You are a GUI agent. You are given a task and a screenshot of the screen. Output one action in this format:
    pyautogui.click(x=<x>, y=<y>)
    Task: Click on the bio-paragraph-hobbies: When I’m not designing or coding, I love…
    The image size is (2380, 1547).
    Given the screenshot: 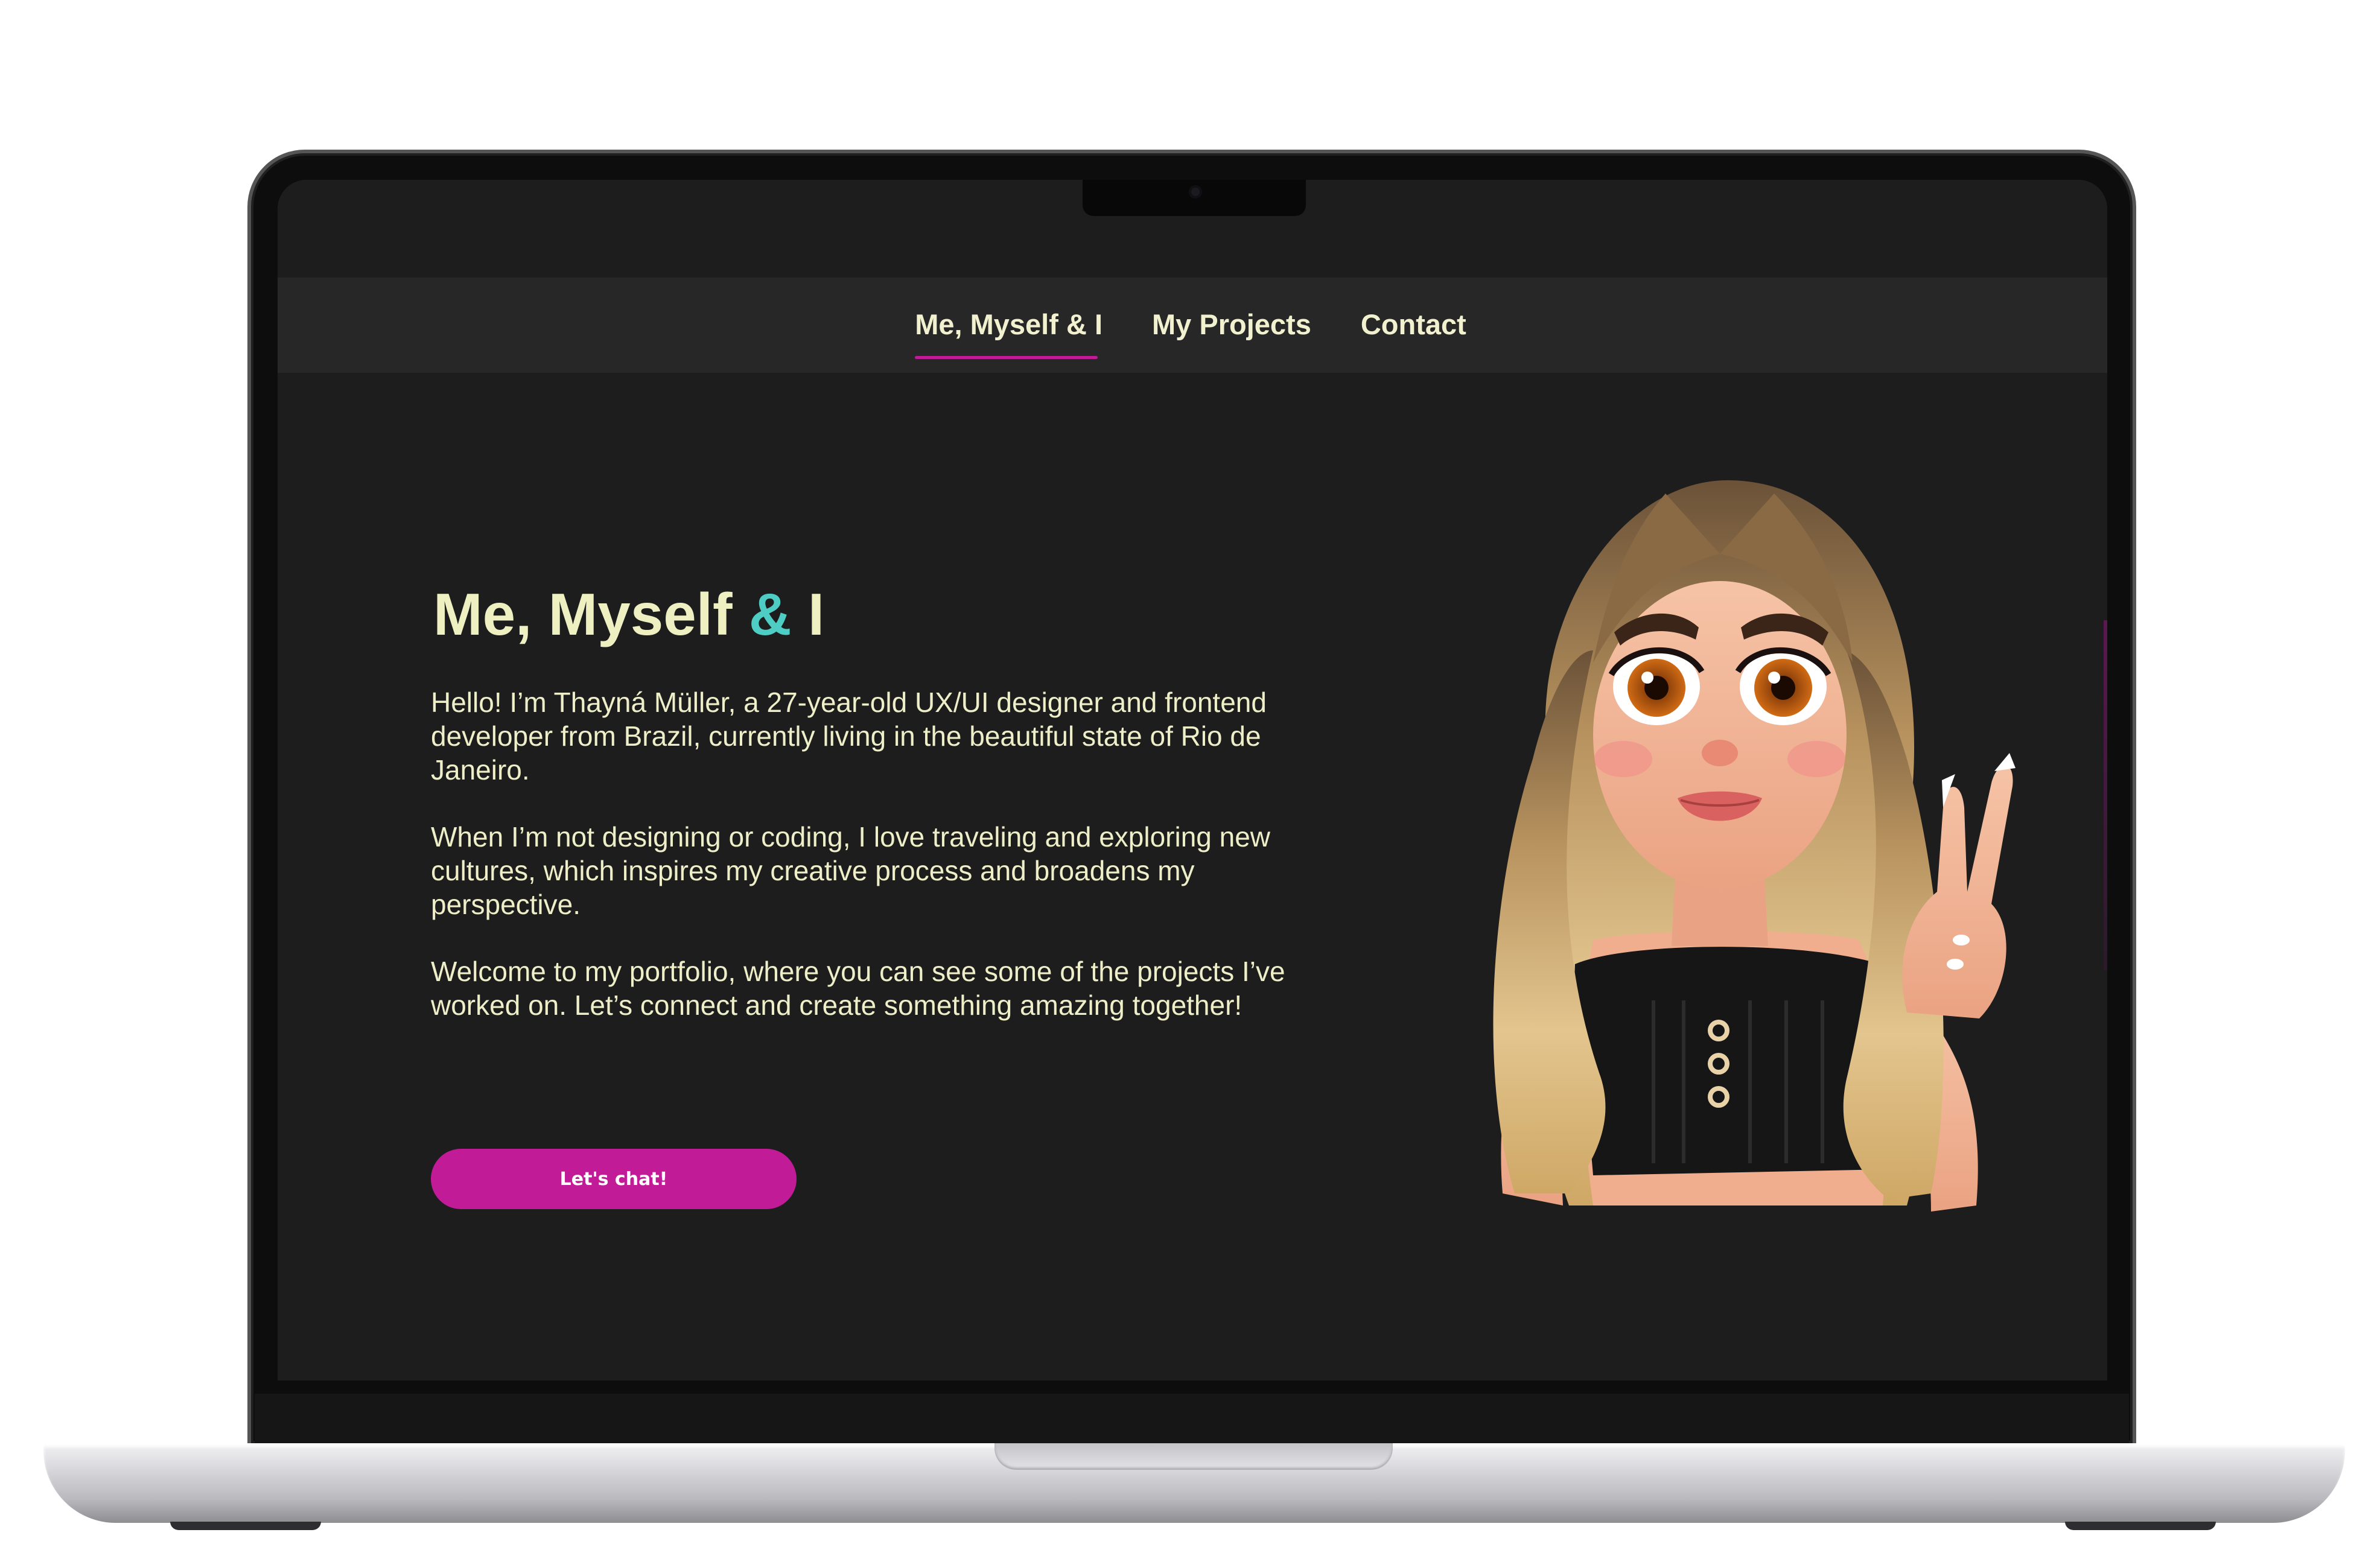 What is the action you would take?
    pyautogui.click(x=851, y=871)
    